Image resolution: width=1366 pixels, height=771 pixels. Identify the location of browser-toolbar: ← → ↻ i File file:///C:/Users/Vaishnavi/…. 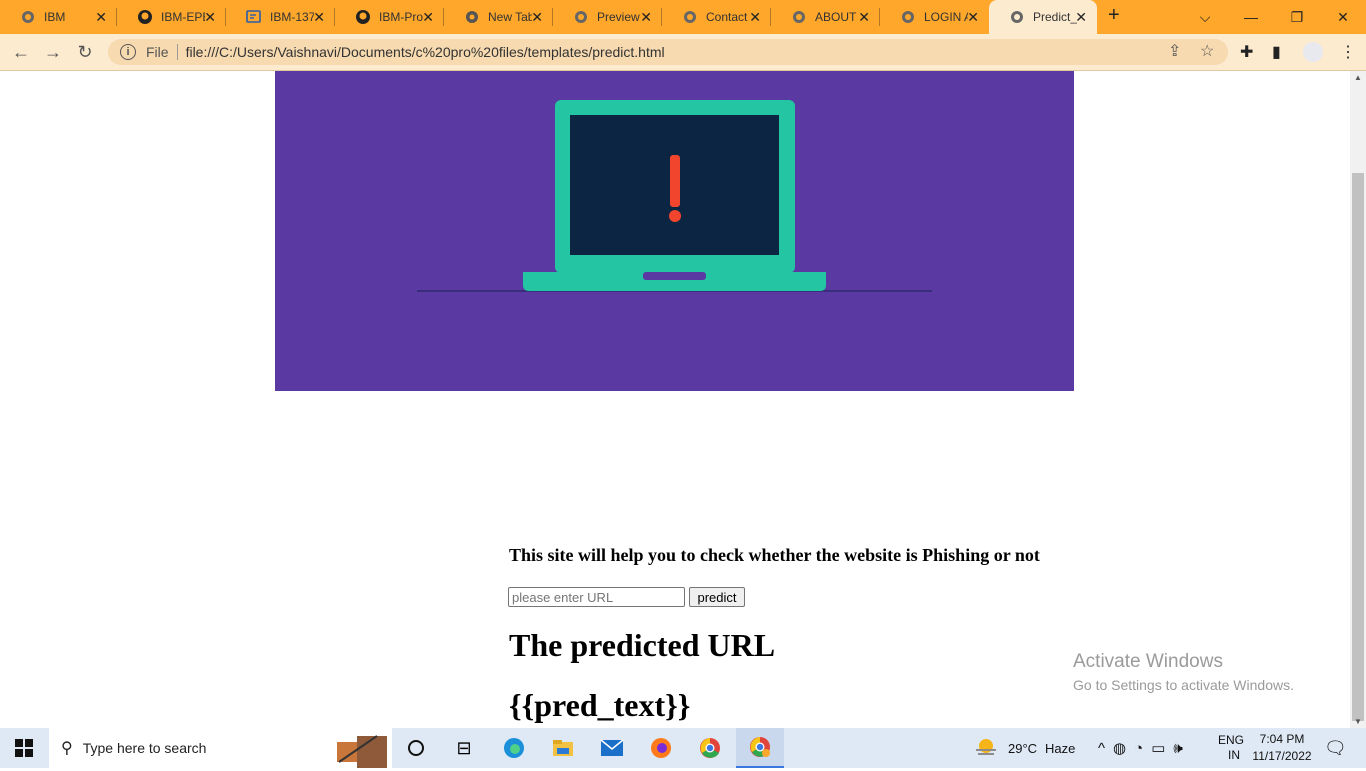
(683, 52).